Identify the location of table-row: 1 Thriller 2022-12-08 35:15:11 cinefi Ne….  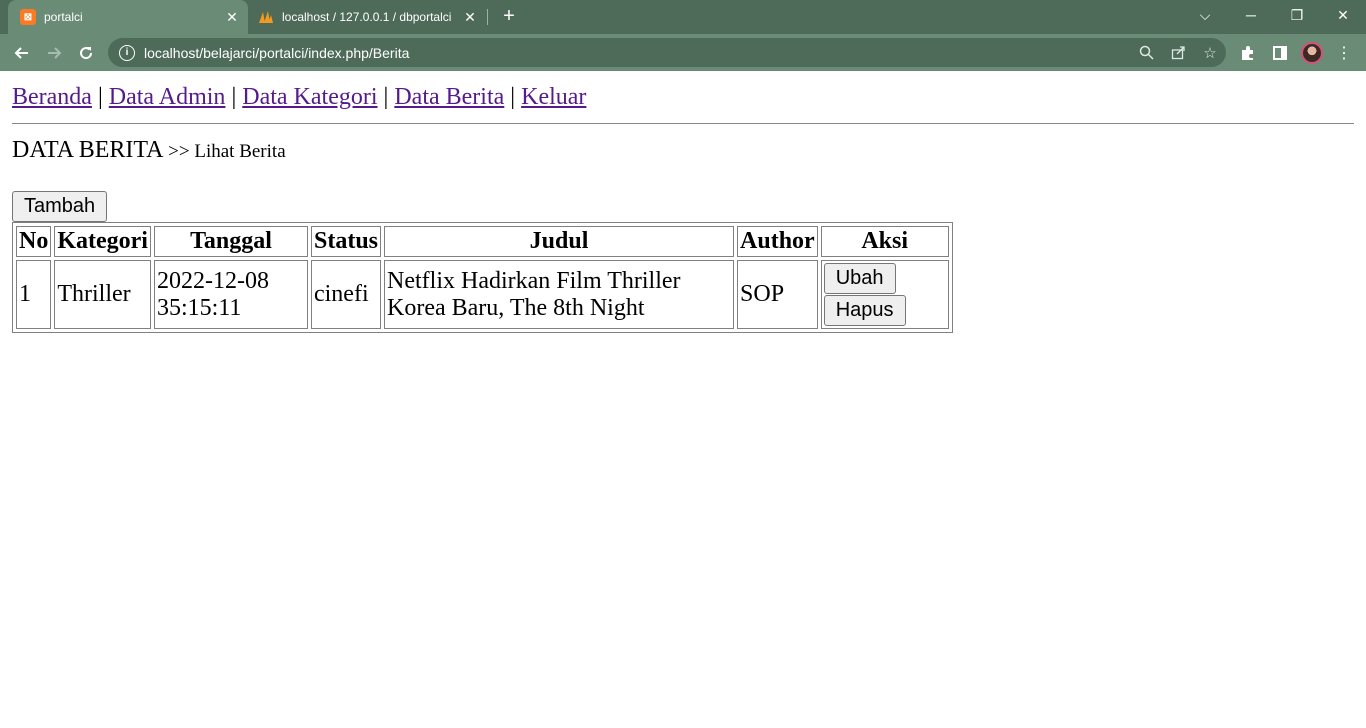
(482, 294).